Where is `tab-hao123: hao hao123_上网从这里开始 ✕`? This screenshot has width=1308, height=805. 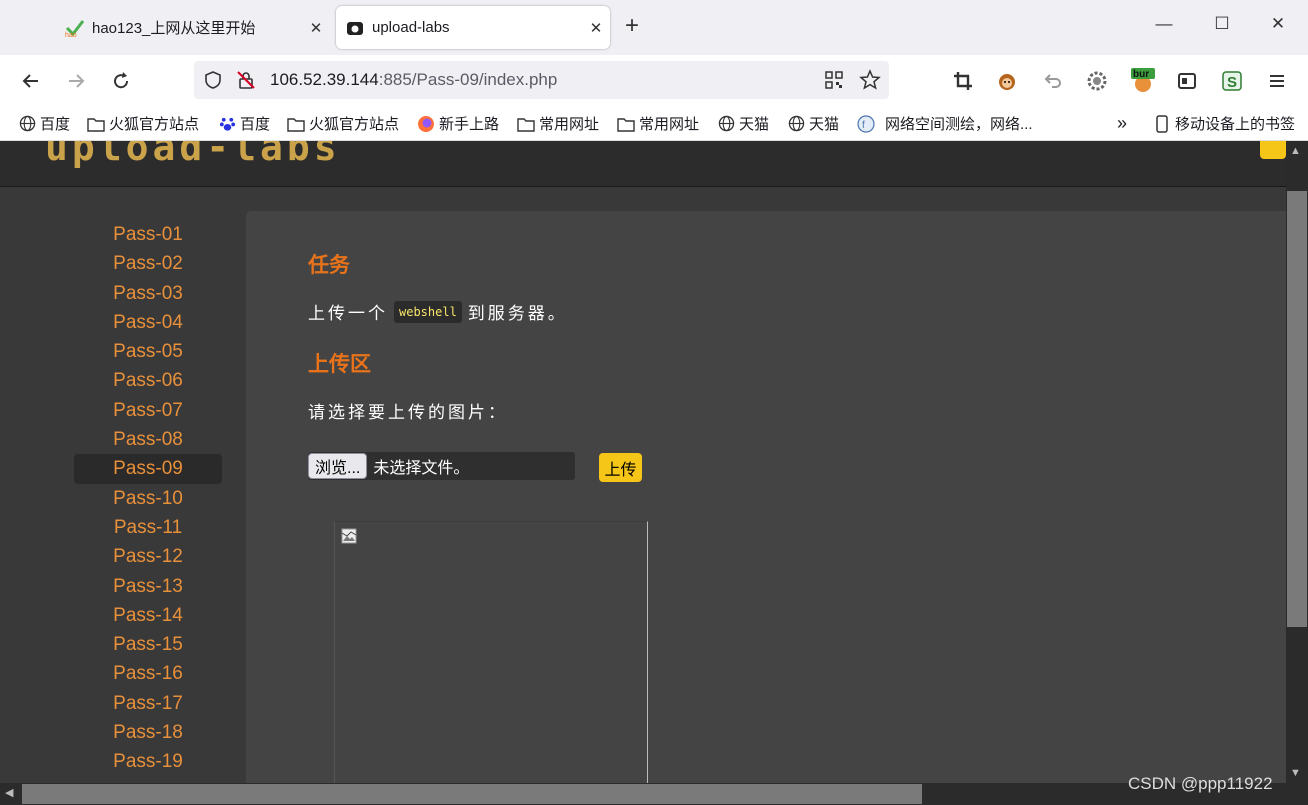 tab-hao123: hao hao123_上网从这里开始 ✕ is located at coordinates (193, 27).